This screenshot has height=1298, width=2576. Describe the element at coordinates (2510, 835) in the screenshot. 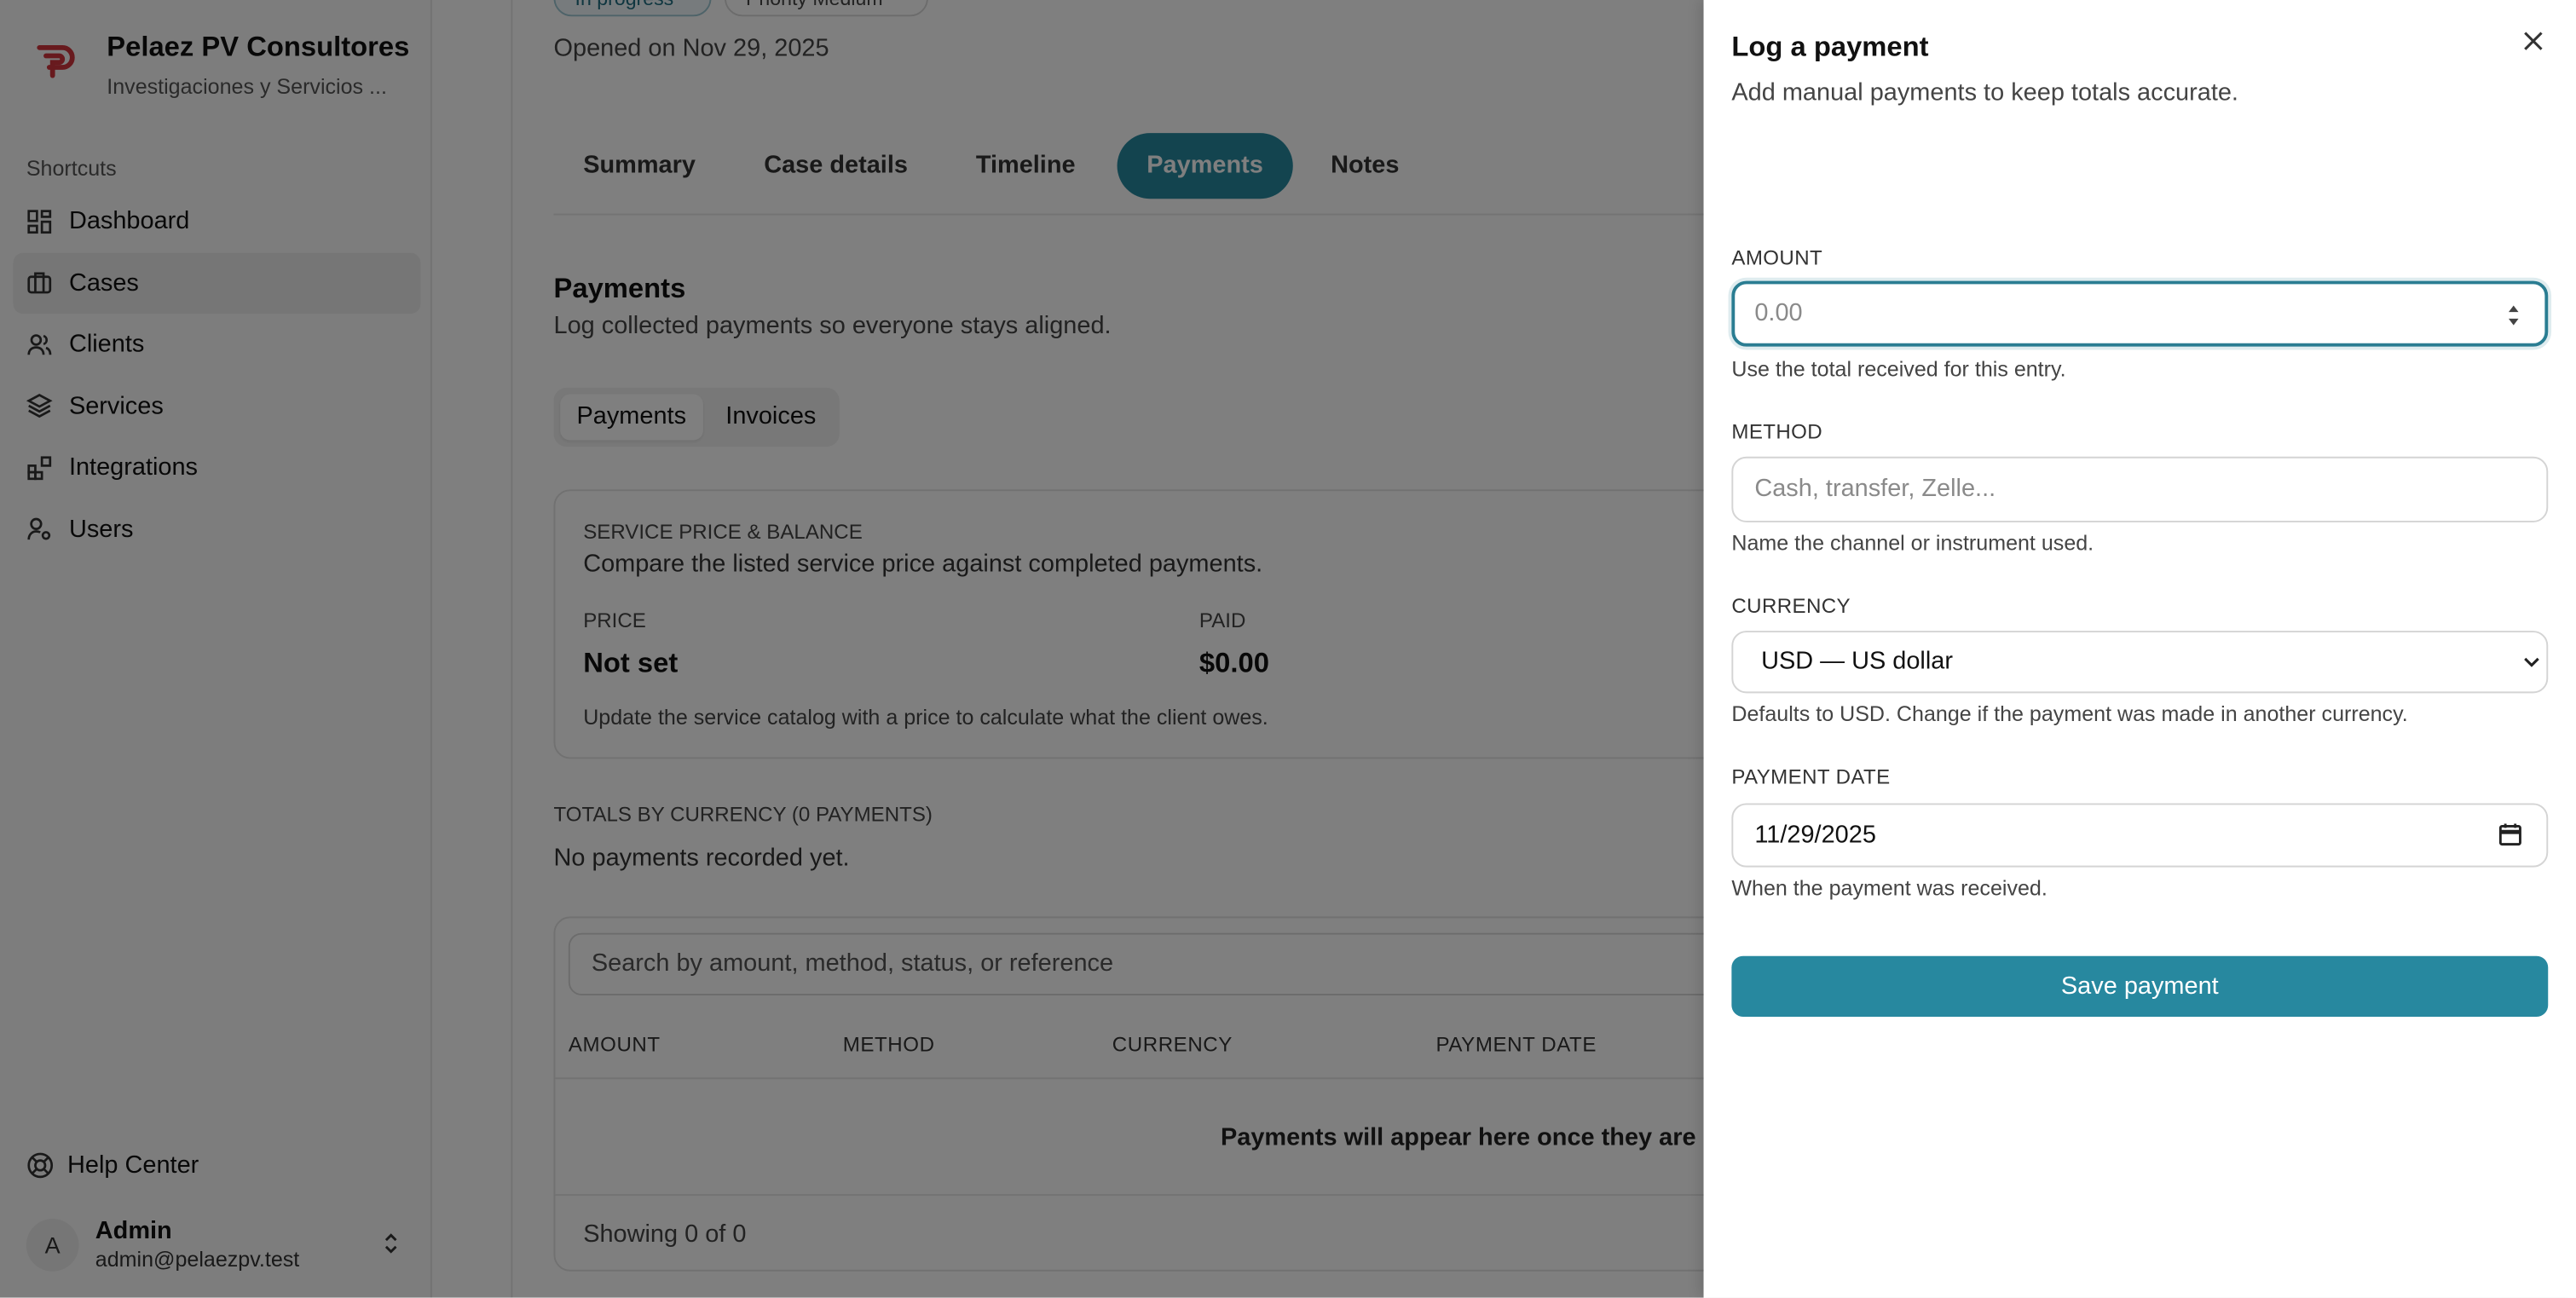

I see `calendar-icon` at that location.